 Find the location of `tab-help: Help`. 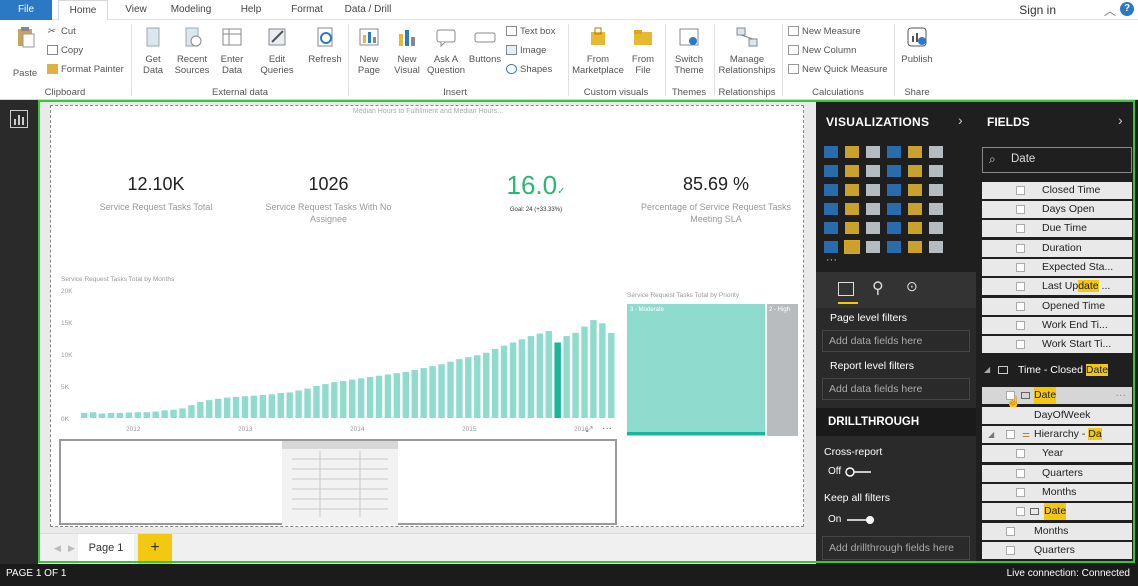

tab-help: Help is located at coordinates (251, 10).